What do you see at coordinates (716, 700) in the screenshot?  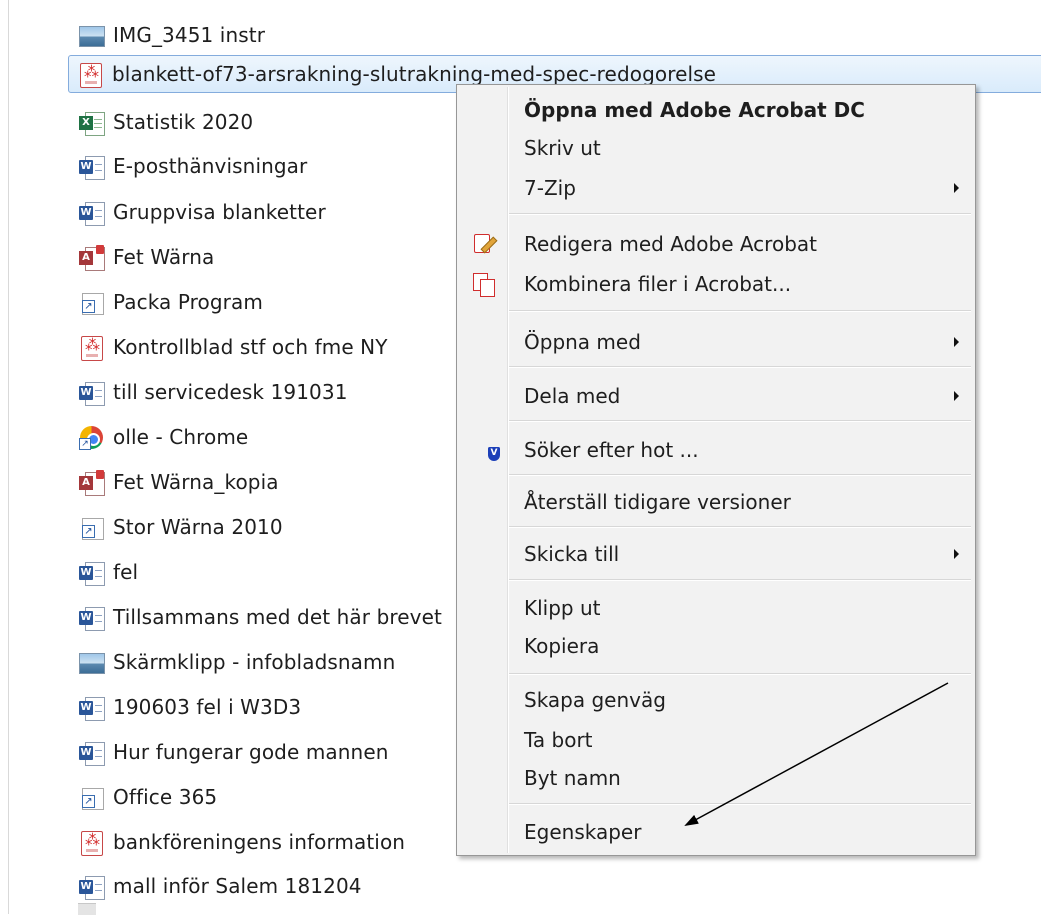 I see `menu-item-create-shortcut: Skapa genväg` at bounding box center [716, 700].